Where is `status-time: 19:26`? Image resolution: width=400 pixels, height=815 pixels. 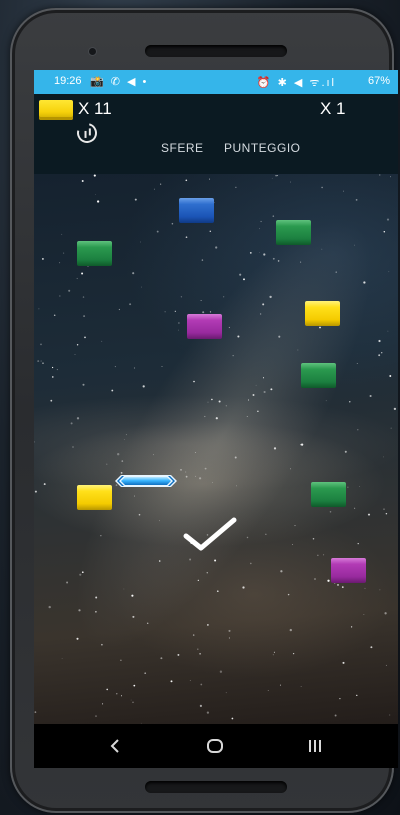
status-time: 19:26 is located at coordinates (68, 81).